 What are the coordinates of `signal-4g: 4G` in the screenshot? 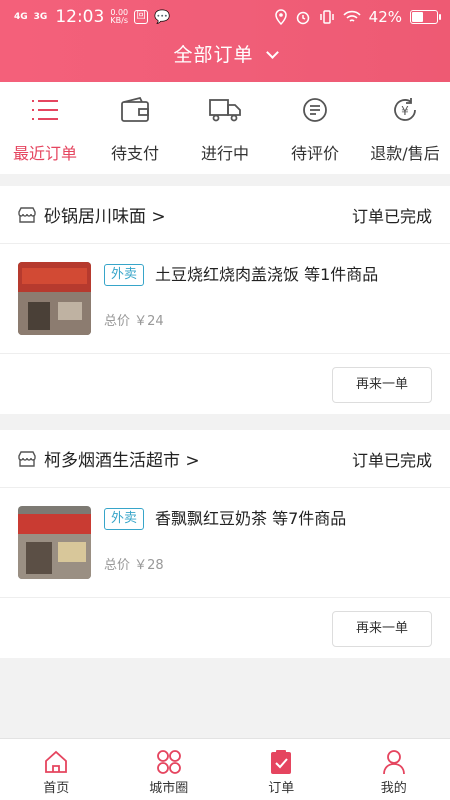 It's located at (21, 16).